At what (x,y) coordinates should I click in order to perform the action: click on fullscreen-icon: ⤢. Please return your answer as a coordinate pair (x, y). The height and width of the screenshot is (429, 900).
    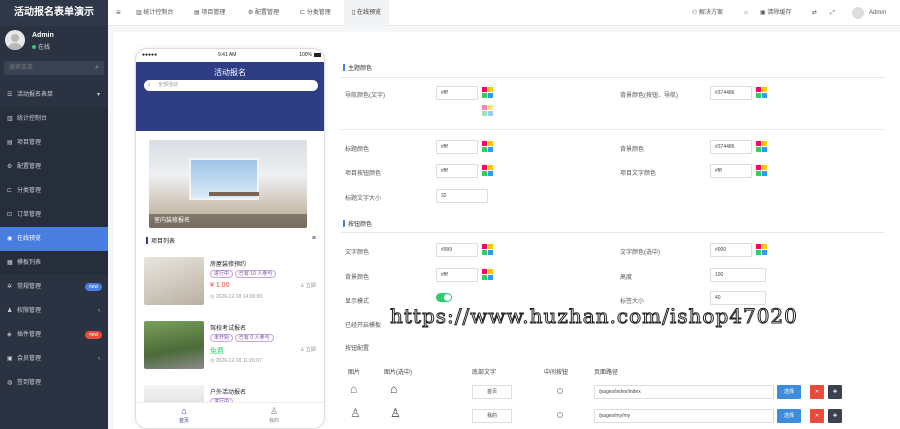
    Looking at the image, I should click on (832, 13).